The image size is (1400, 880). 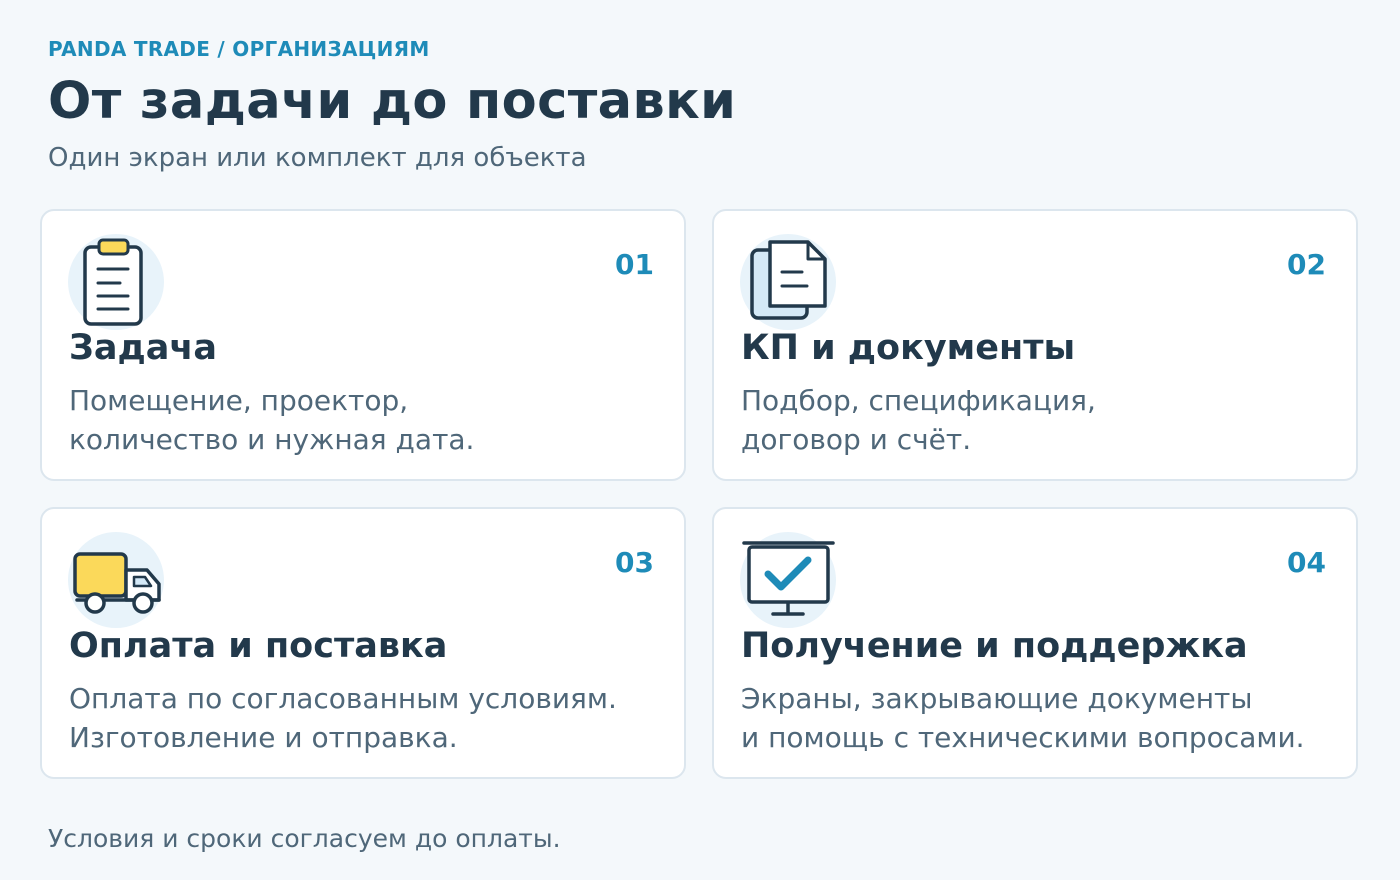 What do you see at coordinates (258, 646) in the screenshot?
I see `step-title: Оплата и поставка` at bounding box center [258, 646].